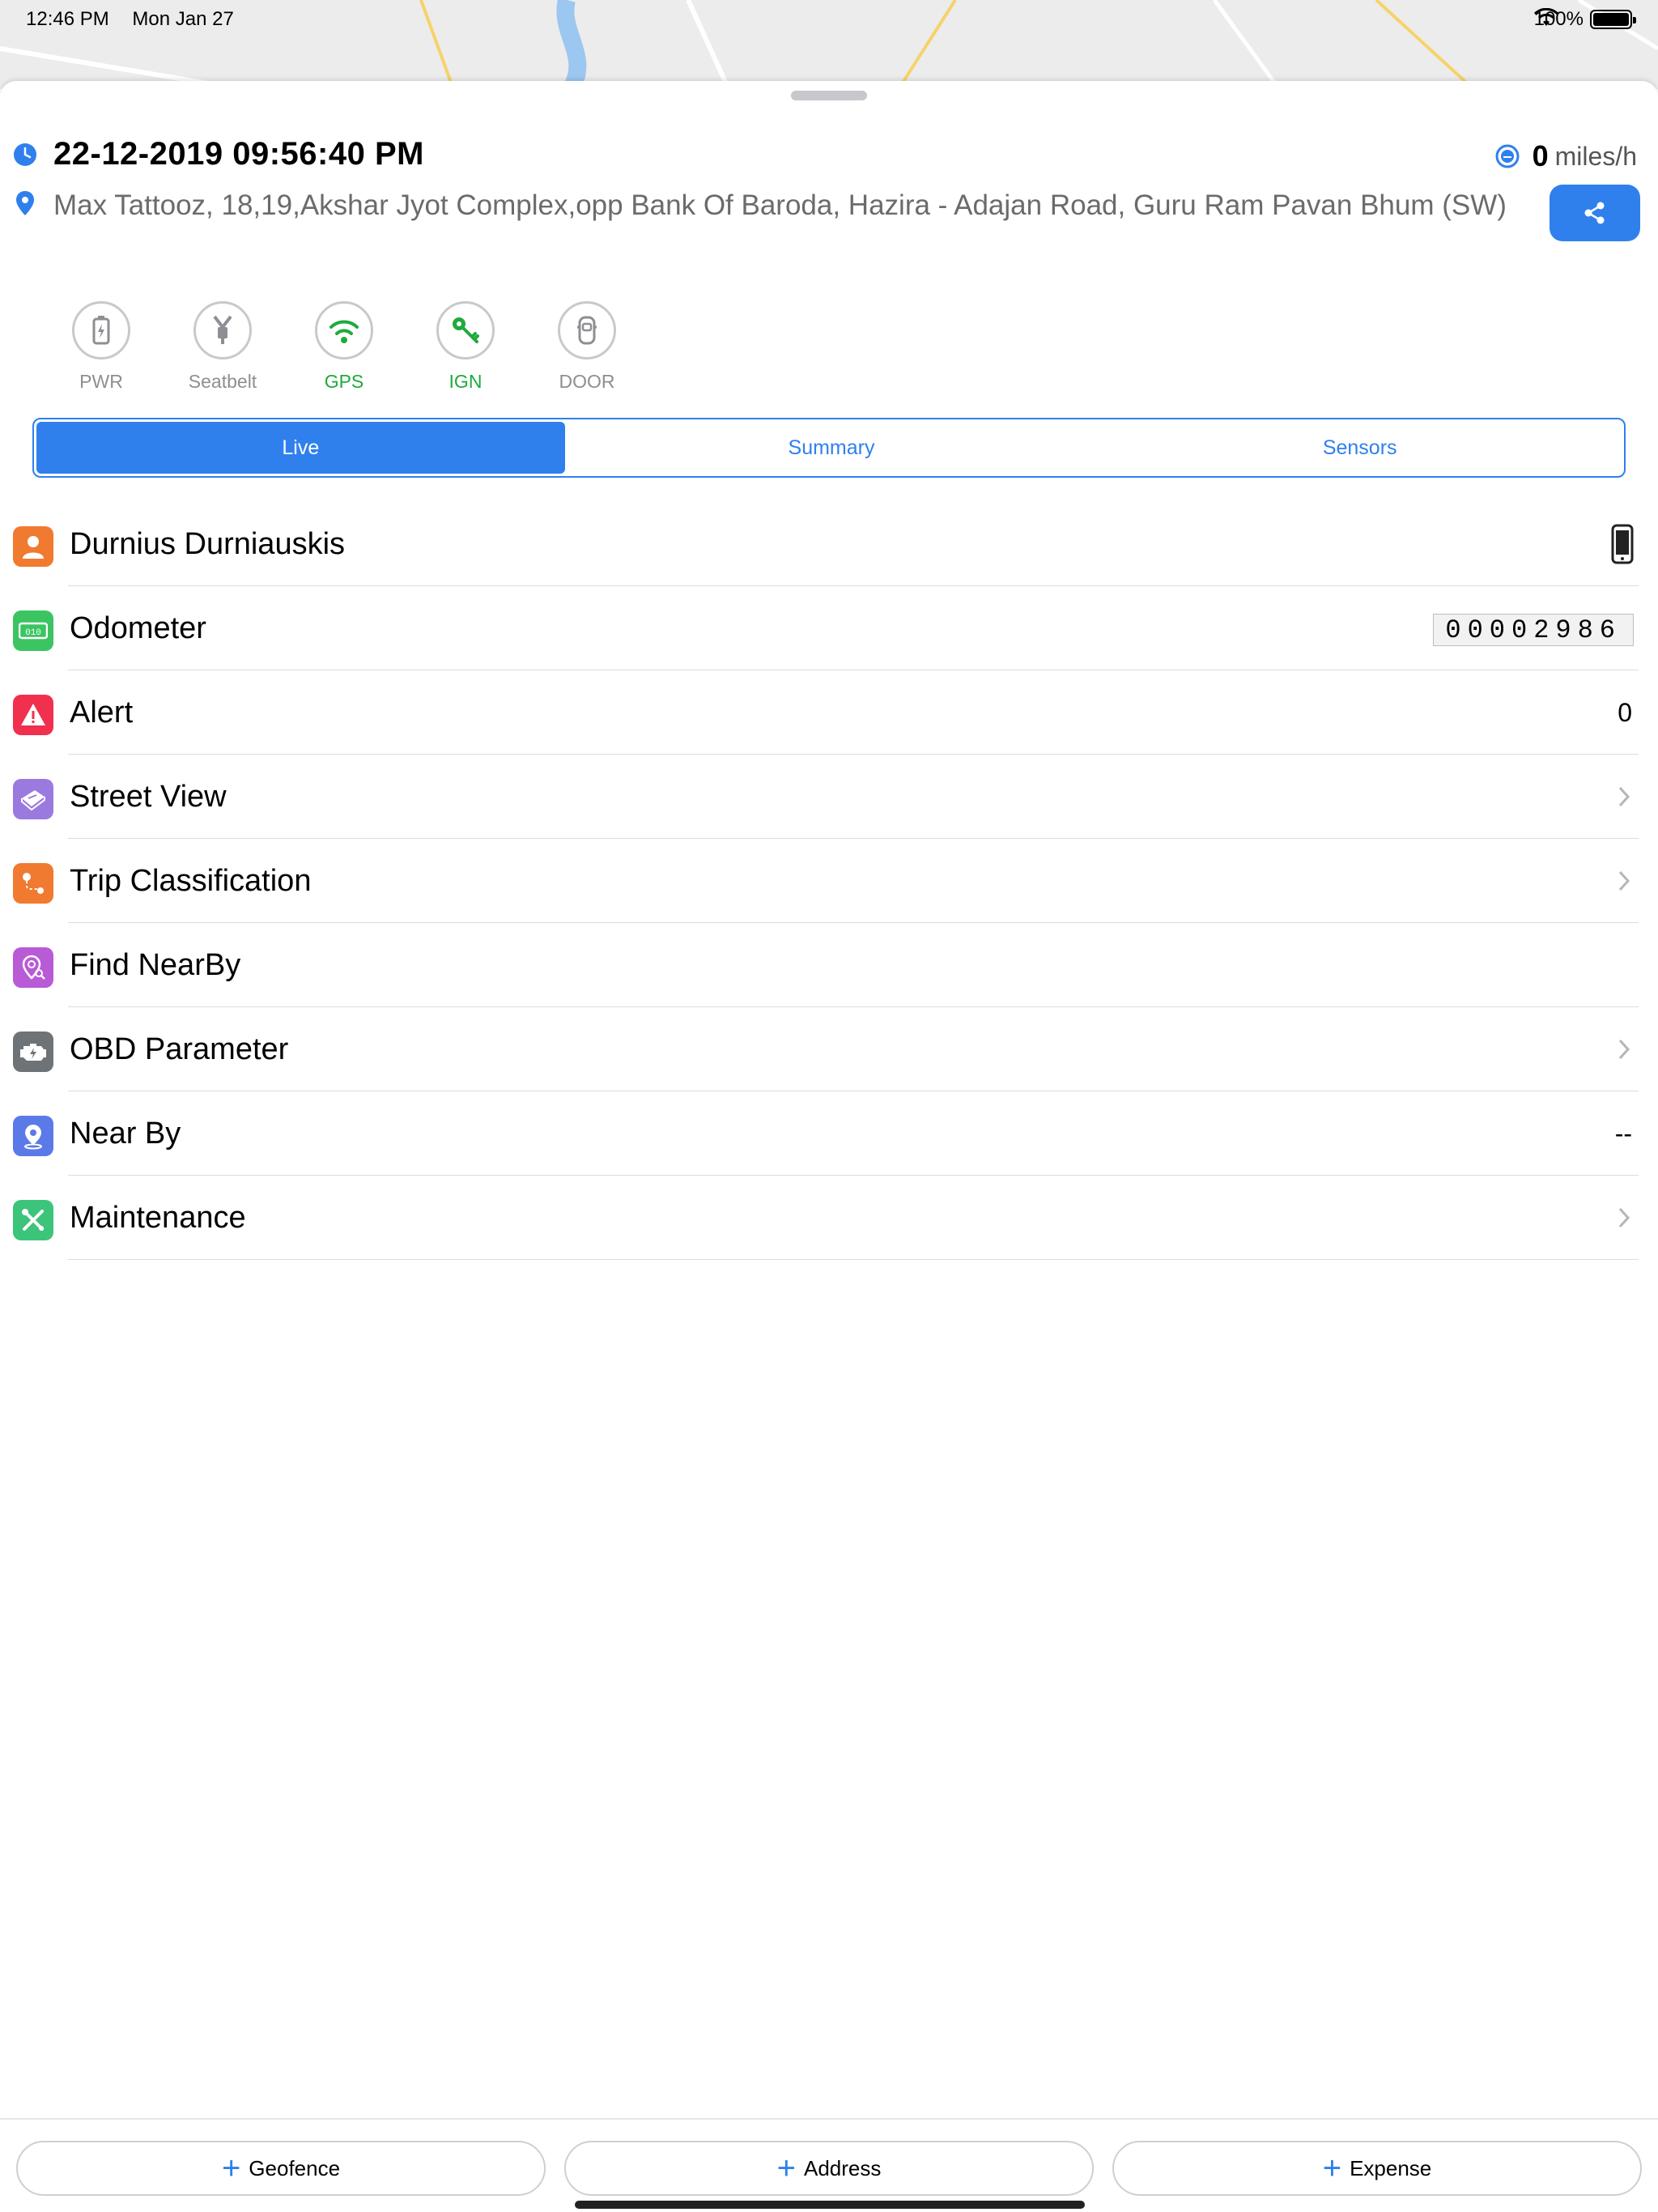 This screenshot has width=1658, height=2212. Describe the element at coordinates (829, 965) in the screenshot. I see `list-item-find-nearby: Find NearBy` at that location.